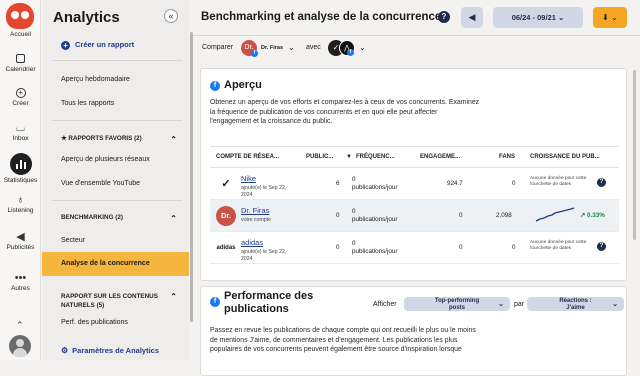 This screenshot has width=640, height=376. Describe the element at coordinates (20, 168) in the screenshot. I see `rail-item-statistics: Statistiques` at that location.